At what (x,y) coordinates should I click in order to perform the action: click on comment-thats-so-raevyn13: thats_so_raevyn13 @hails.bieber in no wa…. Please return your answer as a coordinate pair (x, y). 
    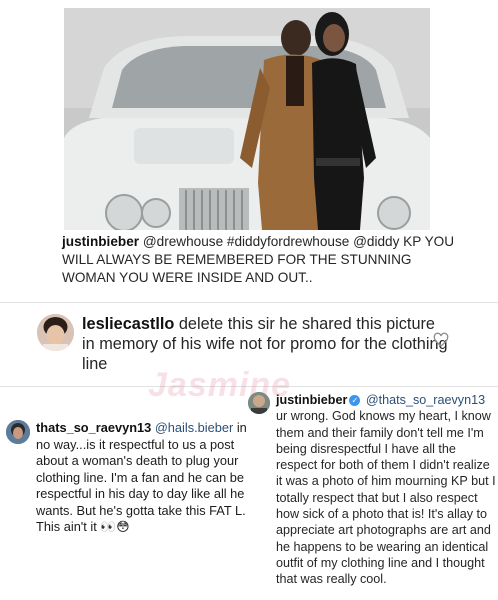
    Looking at the image, I should click on (146, 478).